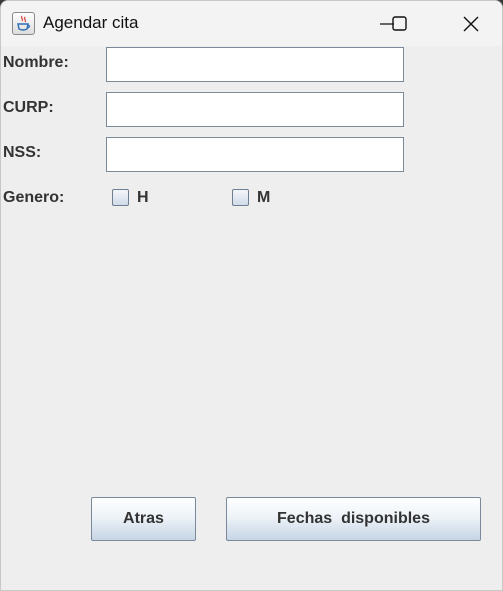  I want to click on curp-field, so click(255, 109).